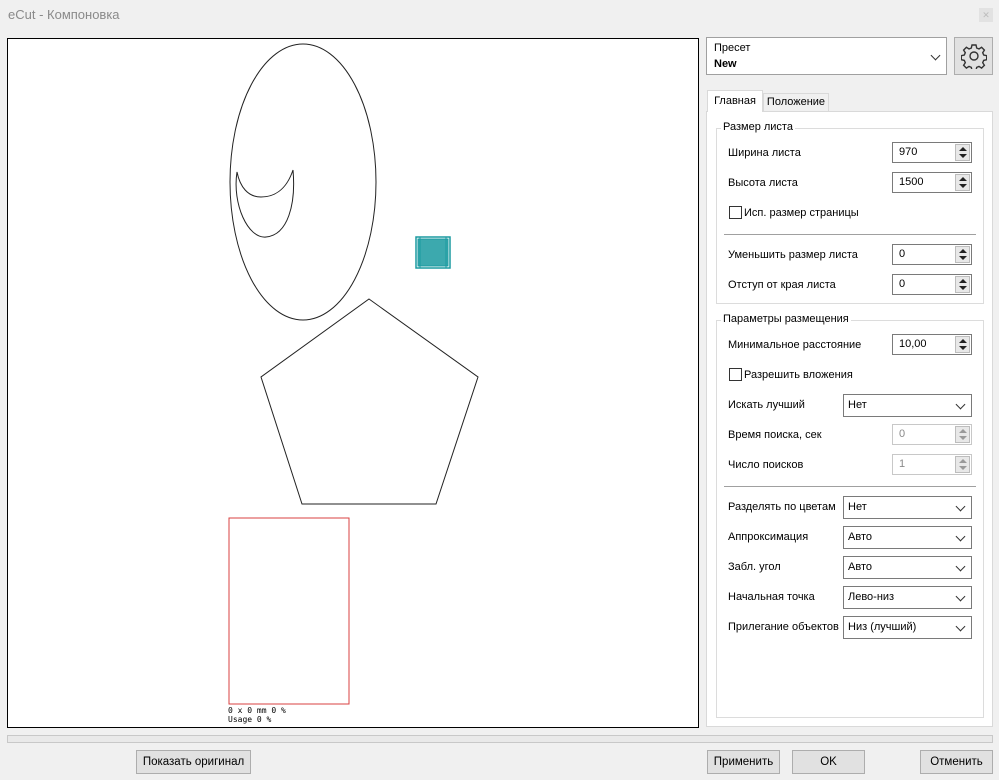 Image resolution: width=999 pixels, height=780 pixels. Describe the element at coordinates (766, 465) in the screenshot. I see `search-count-label: Число поисков` at that location.